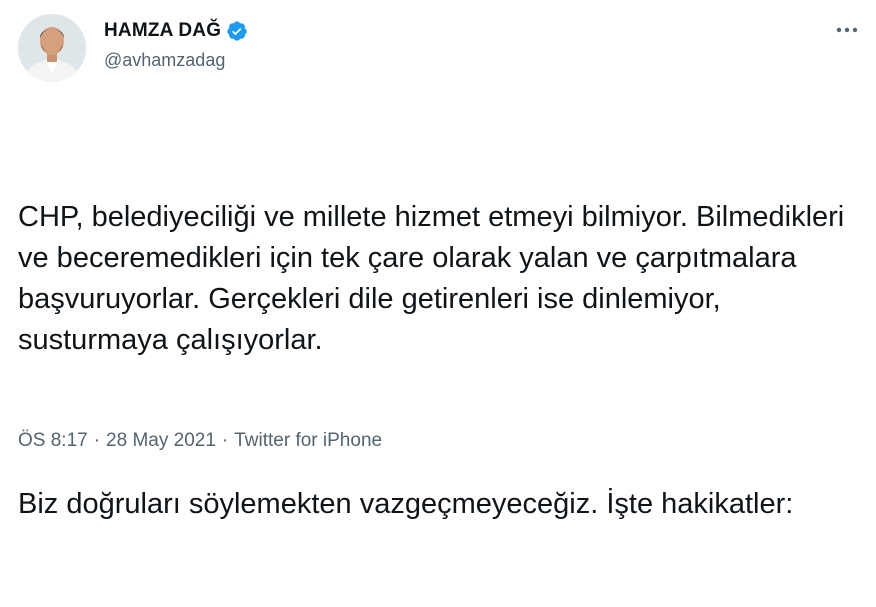 The image size is (876, 607). Describe the element at coordinates (847, 30) in the screenshot. I see `more-options-icon` at that location.